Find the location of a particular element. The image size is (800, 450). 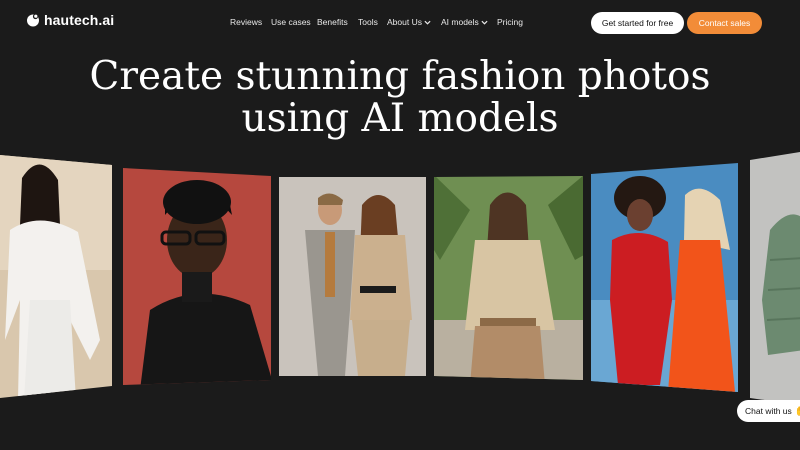

wave-hand-icon: ✋ is located at coordinates (797, 411).